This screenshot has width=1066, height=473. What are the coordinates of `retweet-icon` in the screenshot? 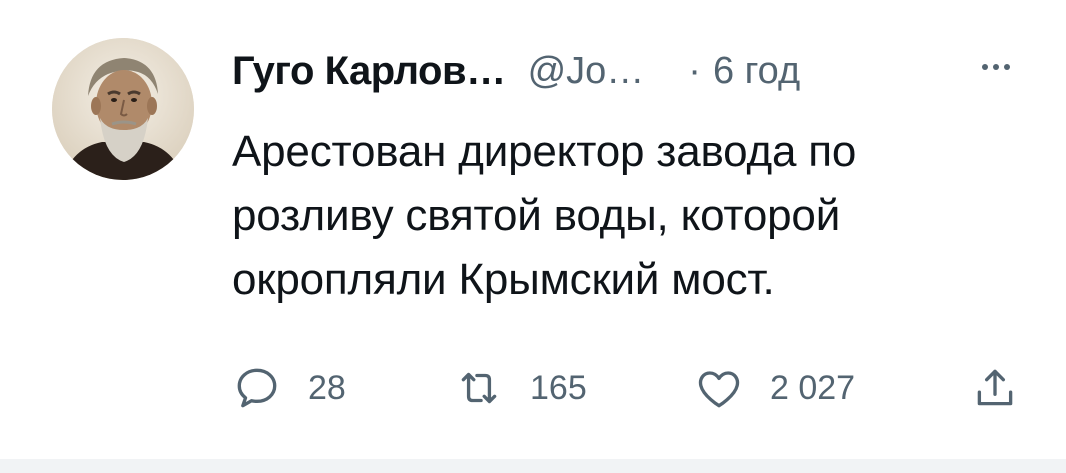 It's located at (479, 388).